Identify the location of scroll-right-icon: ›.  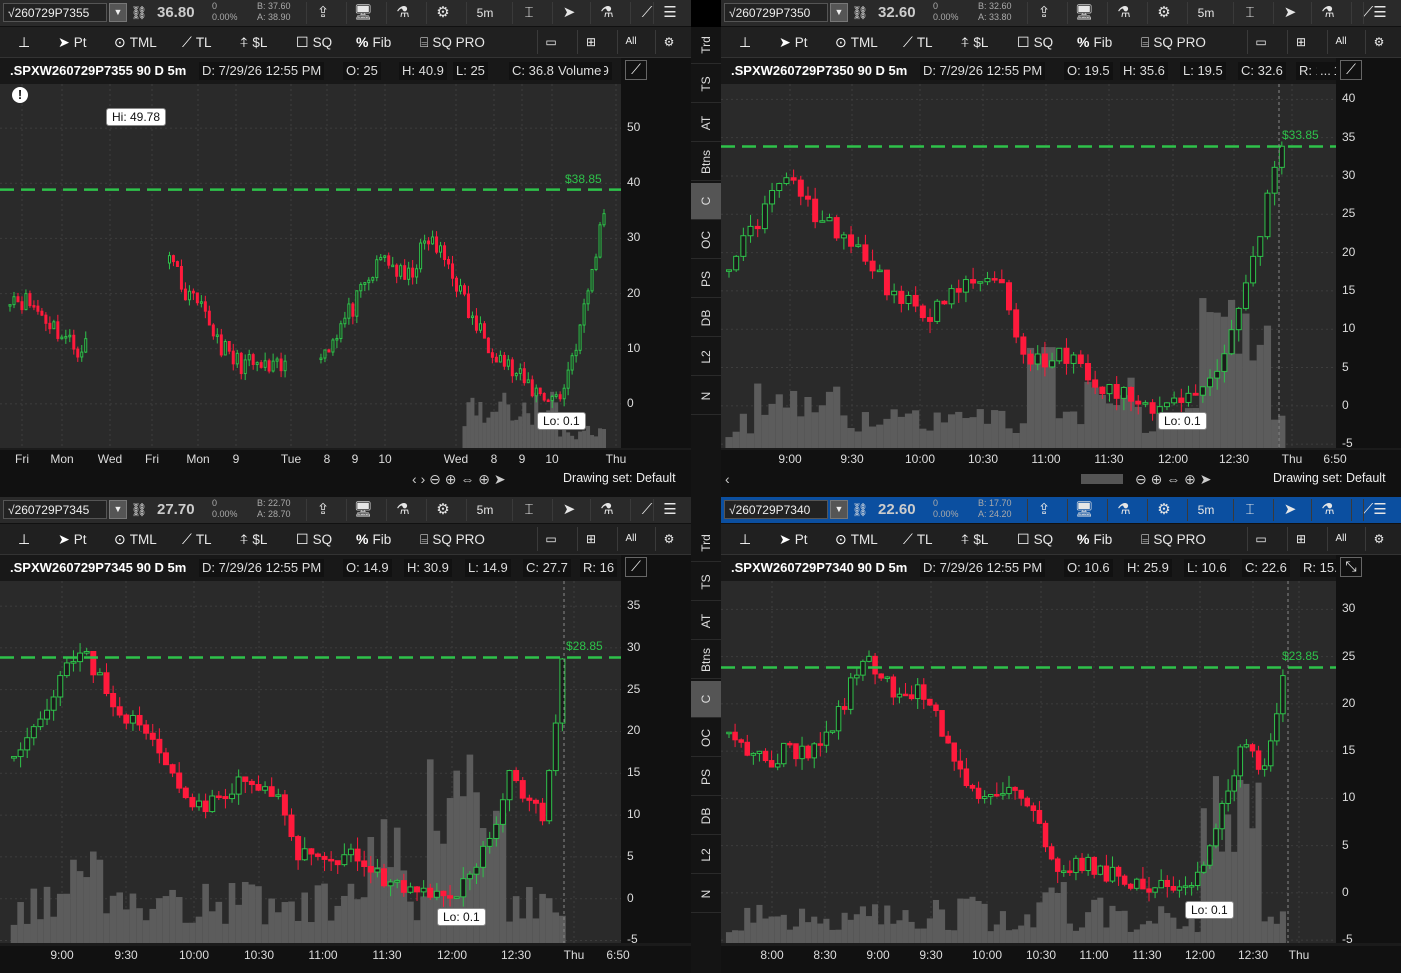
(425, 479).